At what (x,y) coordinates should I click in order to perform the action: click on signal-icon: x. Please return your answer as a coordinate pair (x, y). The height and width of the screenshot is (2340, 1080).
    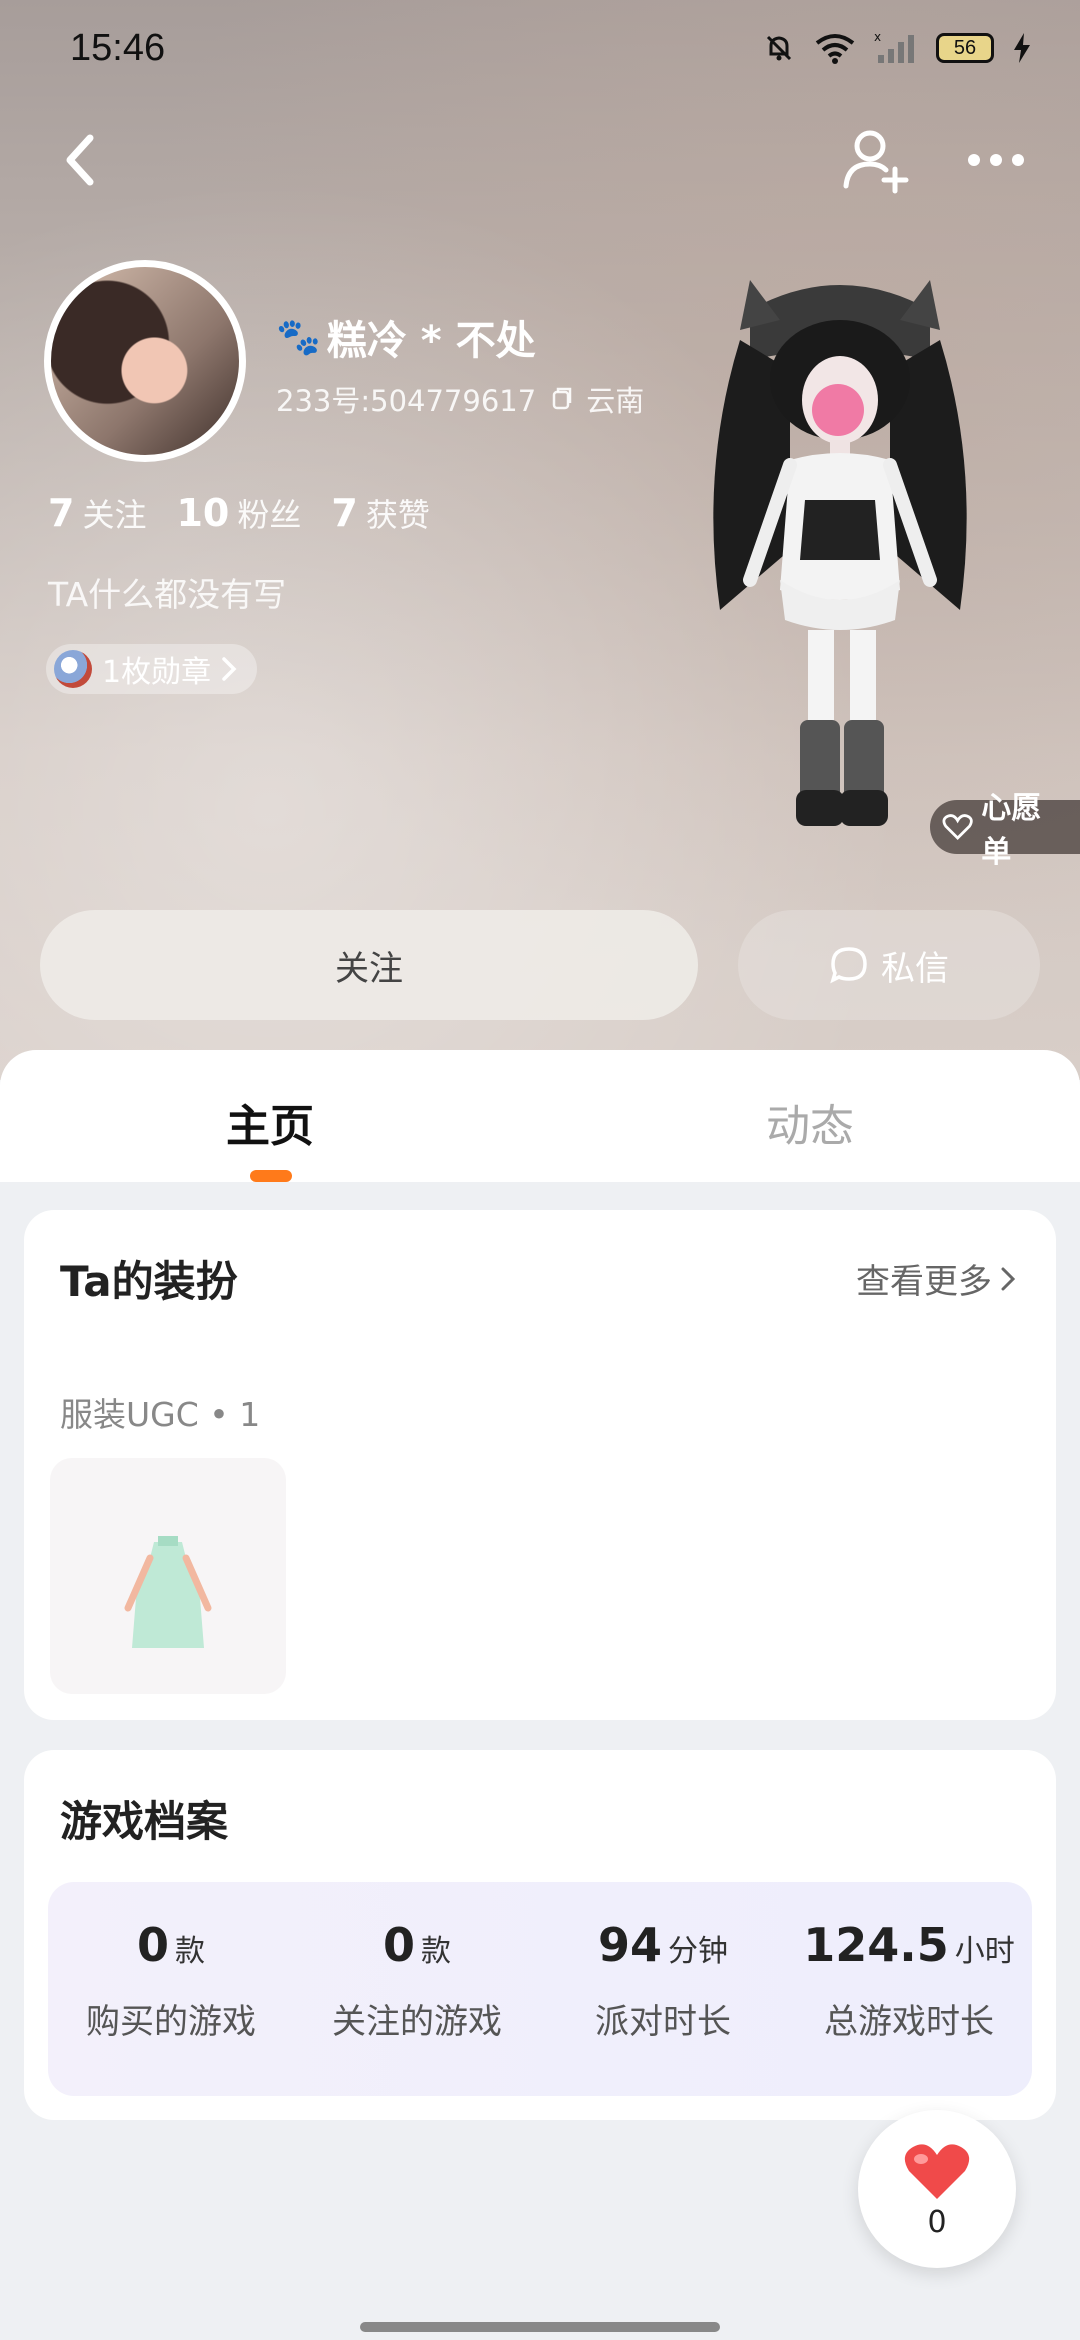
    Looking at the image, I should click on (894, 47).